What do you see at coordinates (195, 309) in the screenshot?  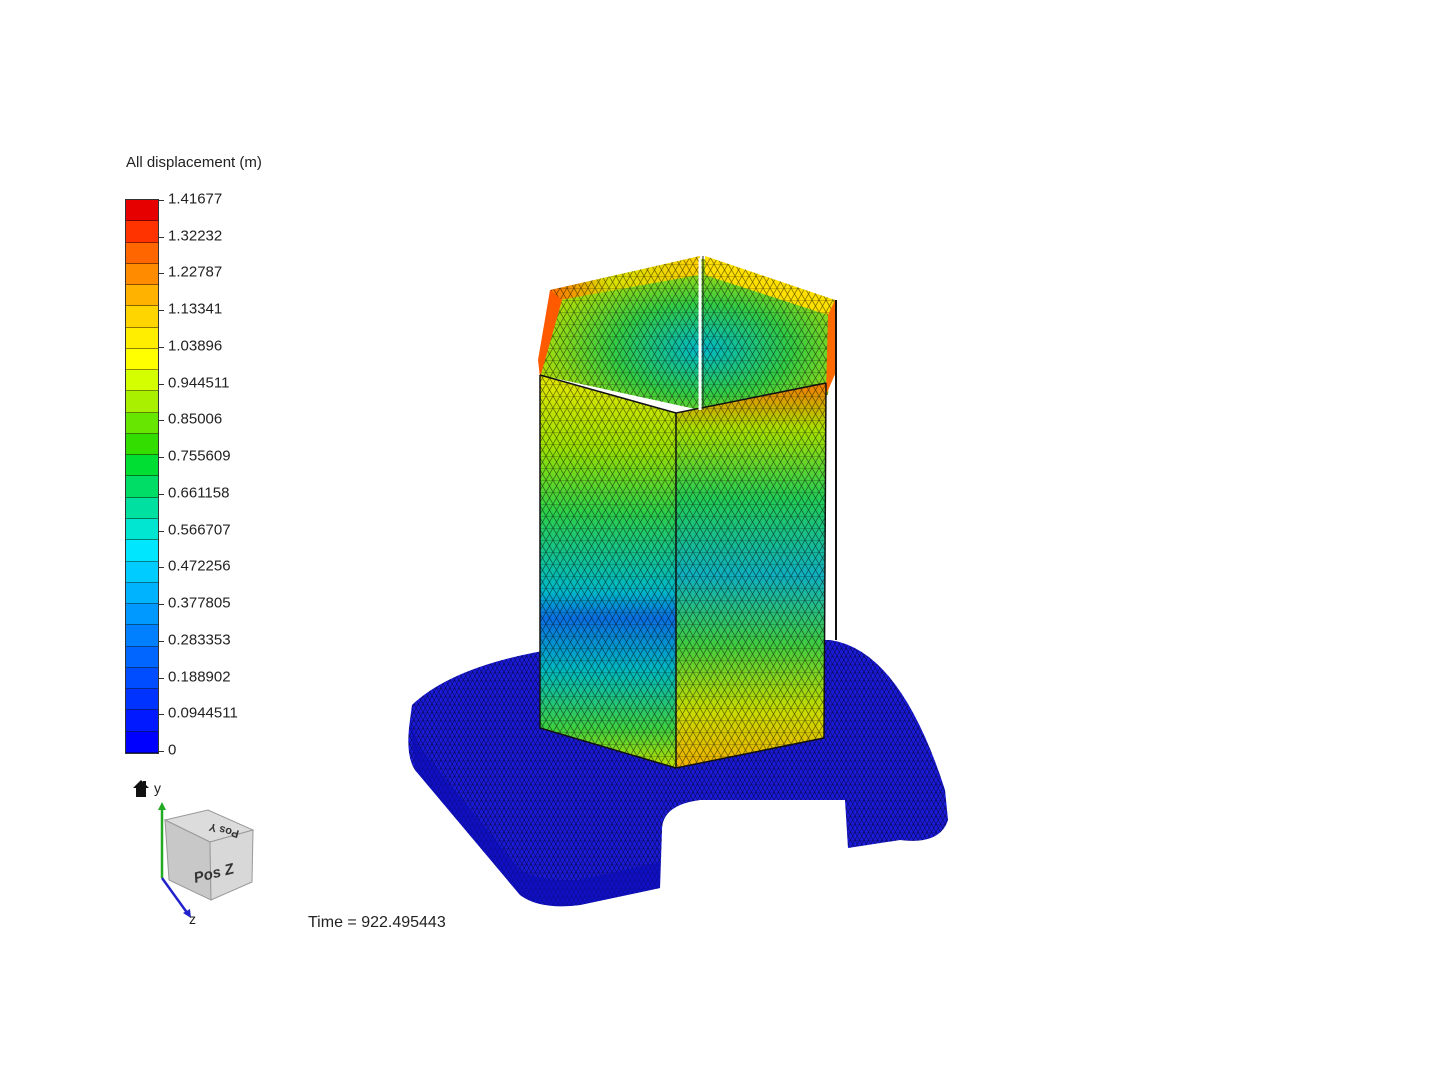 I see `tick-label: 1.13341` at bounding box center [195, 309].